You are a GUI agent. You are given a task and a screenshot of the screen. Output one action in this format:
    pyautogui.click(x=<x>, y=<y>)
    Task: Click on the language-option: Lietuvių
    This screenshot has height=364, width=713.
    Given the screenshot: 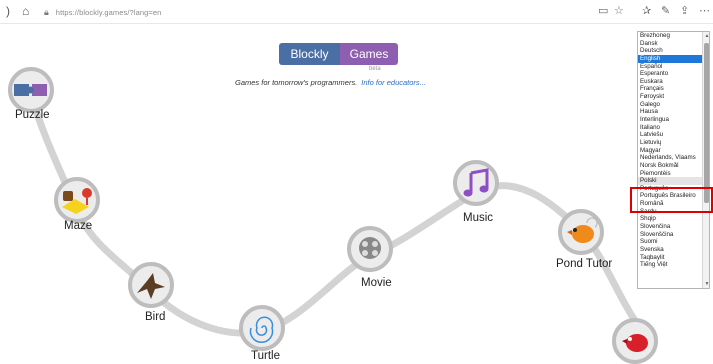 What is the action you would take?
    pyautogui.click(x=670, y=143)
    